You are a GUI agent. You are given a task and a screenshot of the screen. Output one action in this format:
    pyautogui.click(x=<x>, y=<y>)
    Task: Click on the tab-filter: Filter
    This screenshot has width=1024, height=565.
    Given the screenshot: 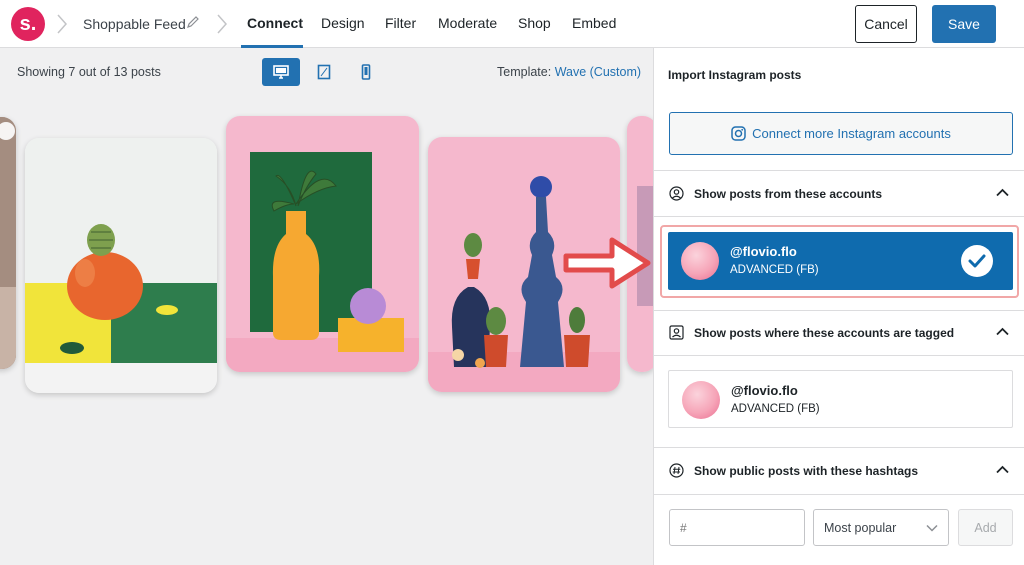 What is the action you would take?
    pyautogui.click(x=400, y=23)
    